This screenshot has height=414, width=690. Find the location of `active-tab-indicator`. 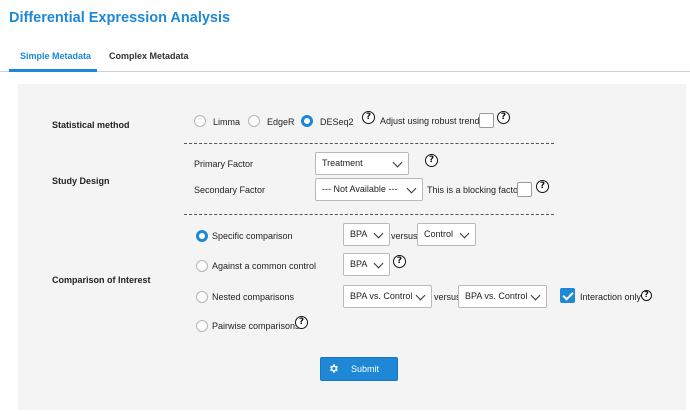

active-tab-indicator is located at coordinates (53, 70).